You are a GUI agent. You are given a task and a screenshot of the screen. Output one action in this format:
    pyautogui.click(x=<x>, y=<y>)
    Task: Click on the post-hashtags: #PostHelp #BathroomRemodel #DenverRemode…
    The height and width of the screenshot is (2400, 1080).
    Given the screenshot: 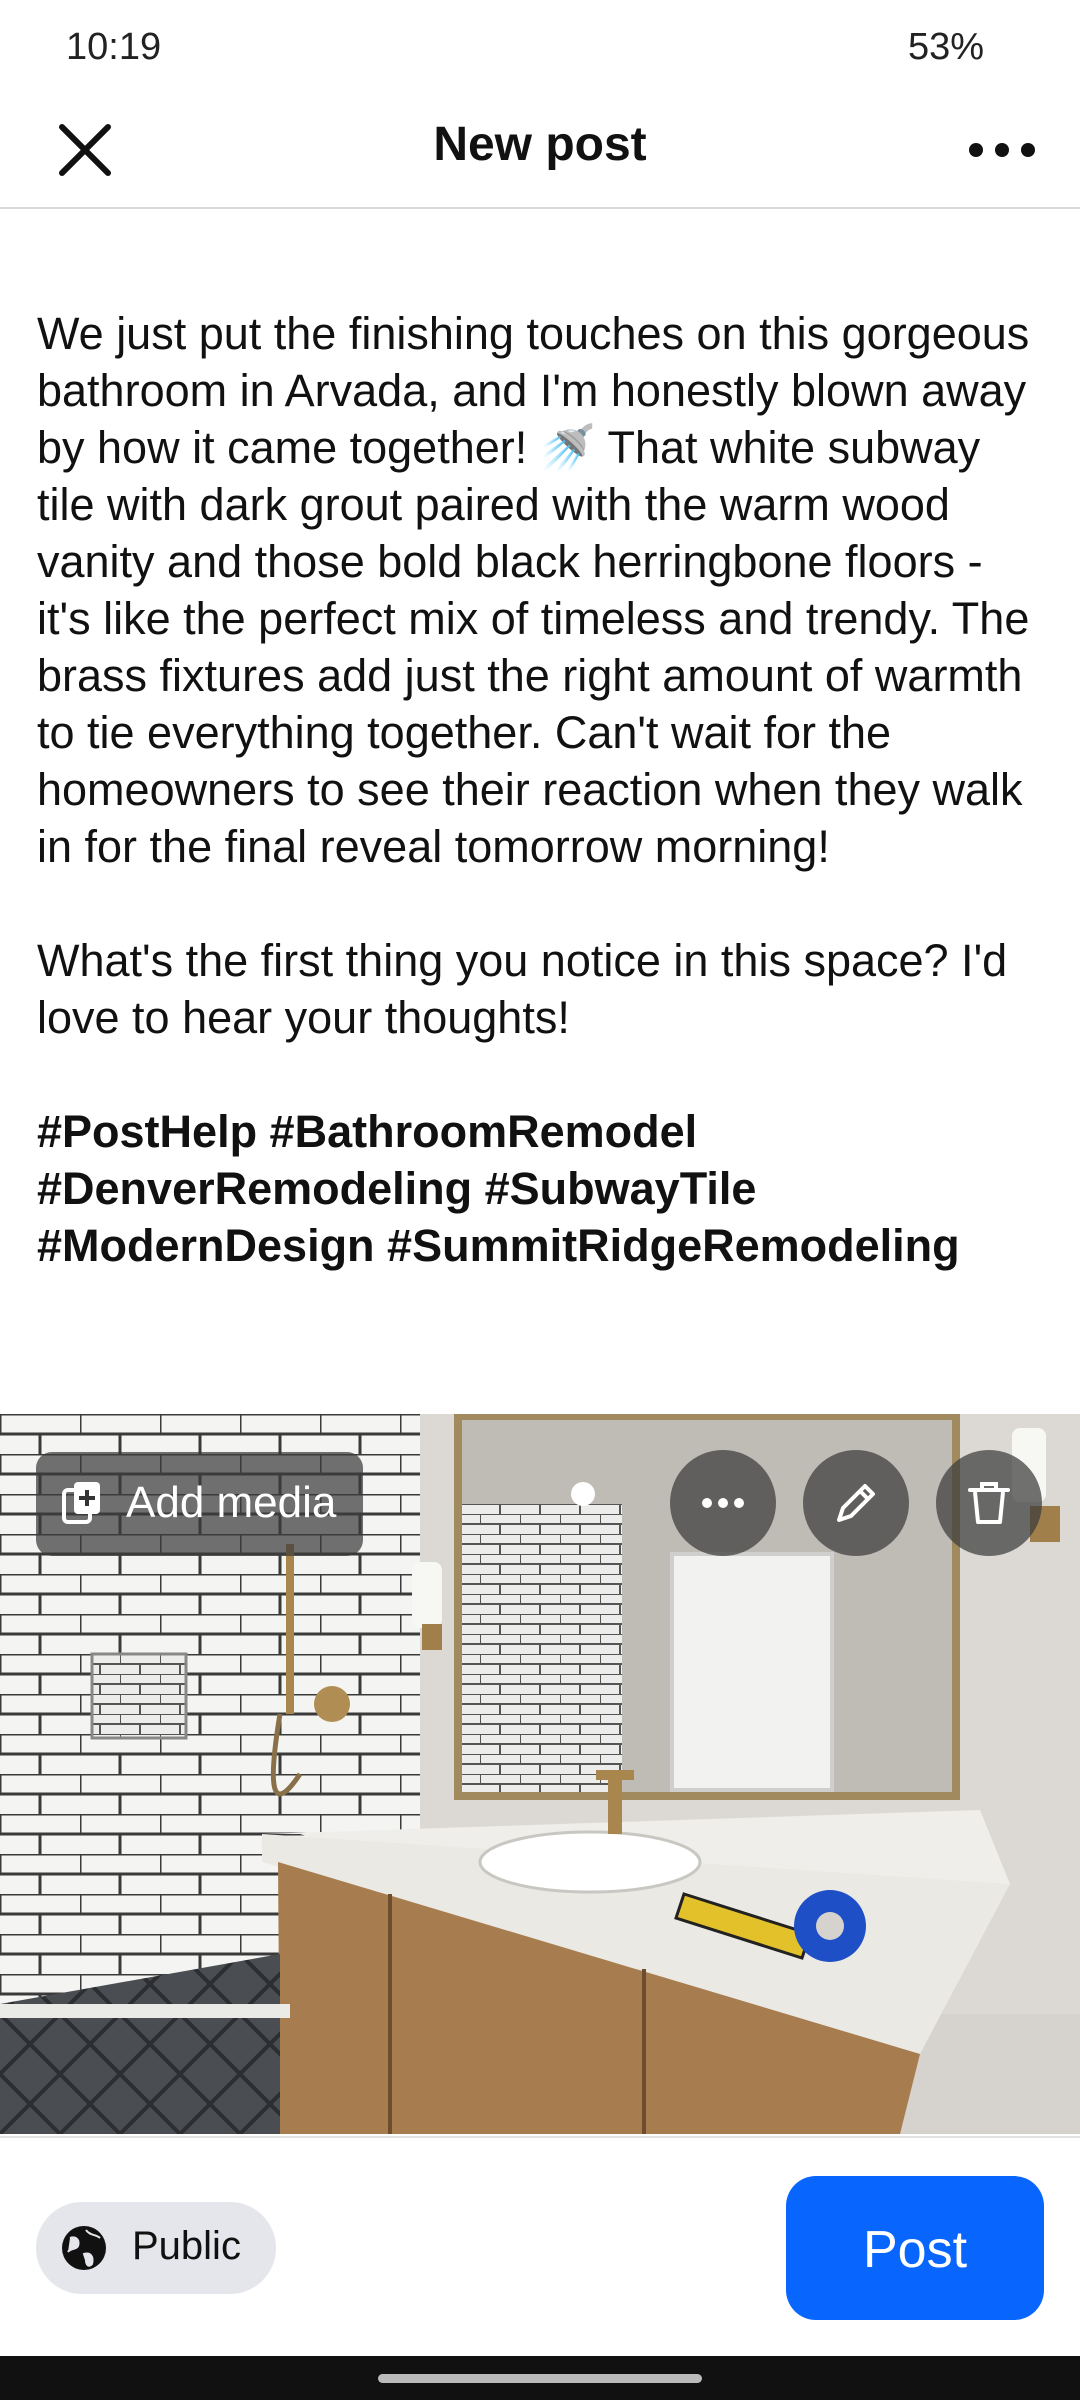 What is the action you would take?
    pyautogui.click(x=498, y=1188)
    